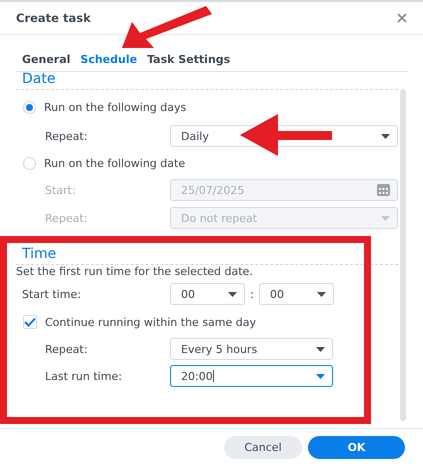 This screenshot has height=467, width=423. What do you see at coordinates (403, 255) in the screenshot?
I see `scrollbar` at bounding box center [403, 255].